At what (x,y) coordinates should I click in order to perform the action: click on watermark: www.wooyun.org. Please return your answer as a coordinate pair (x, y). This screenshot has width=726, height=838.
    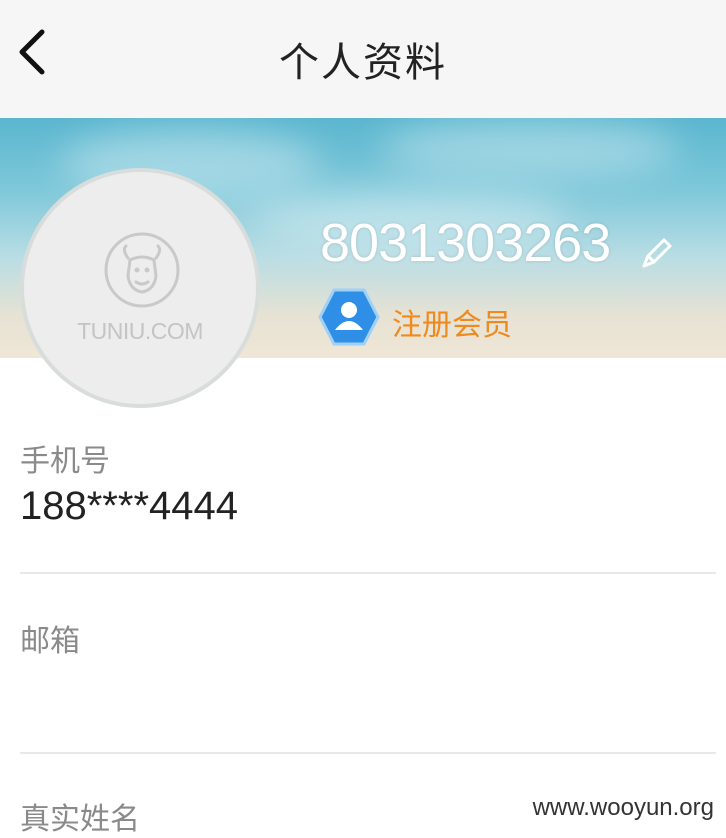
    Looking at the image, I should click on (623, 808).